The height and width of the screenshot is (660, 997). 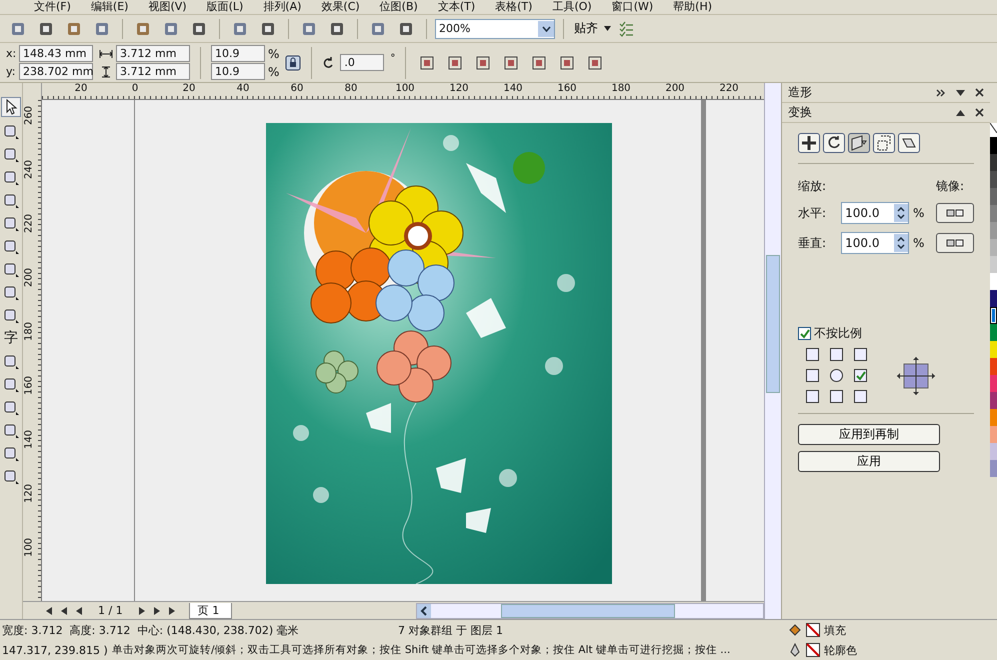 I want to click on position-mode-button, so click(x=809, y=143).